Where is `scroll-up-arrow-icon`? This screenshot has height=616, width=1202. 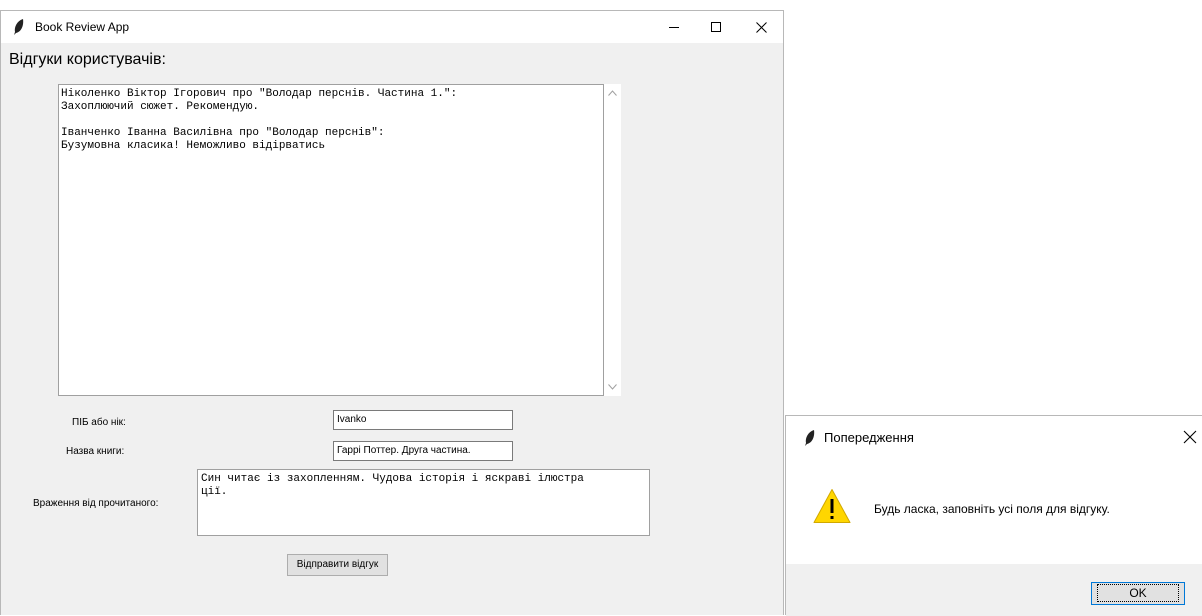
scroll-up-arrow-icon is located at coordinates (612, 93).